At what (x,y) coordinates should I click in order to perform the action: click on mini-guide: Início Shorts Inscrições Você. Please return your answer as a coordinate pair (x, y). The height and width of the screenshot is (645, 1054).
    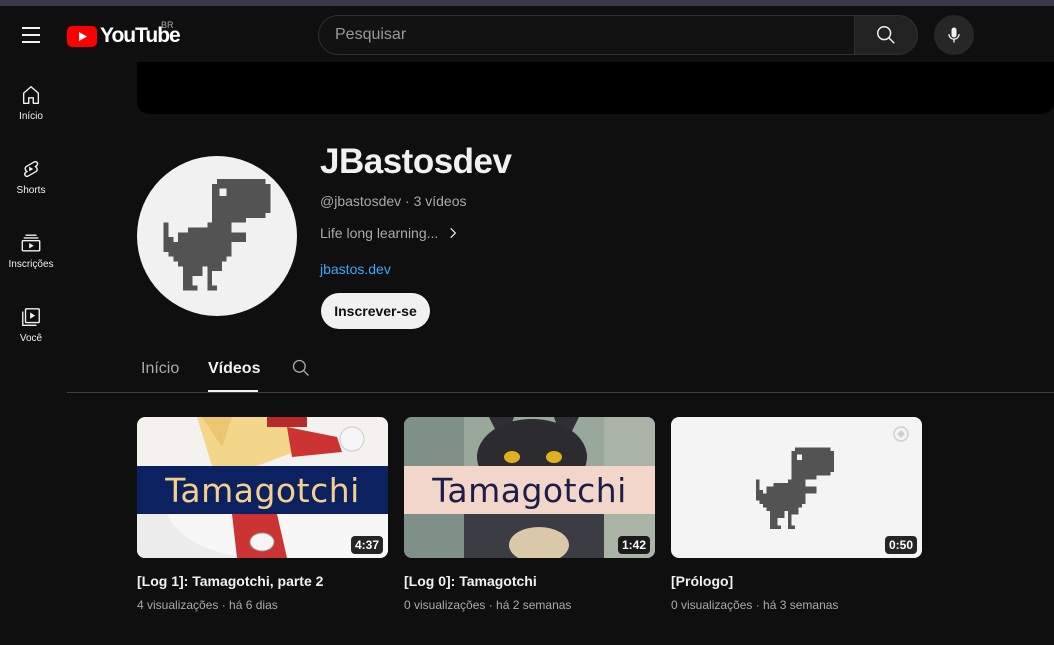
    Looking at the image, I should click on (31, 218).